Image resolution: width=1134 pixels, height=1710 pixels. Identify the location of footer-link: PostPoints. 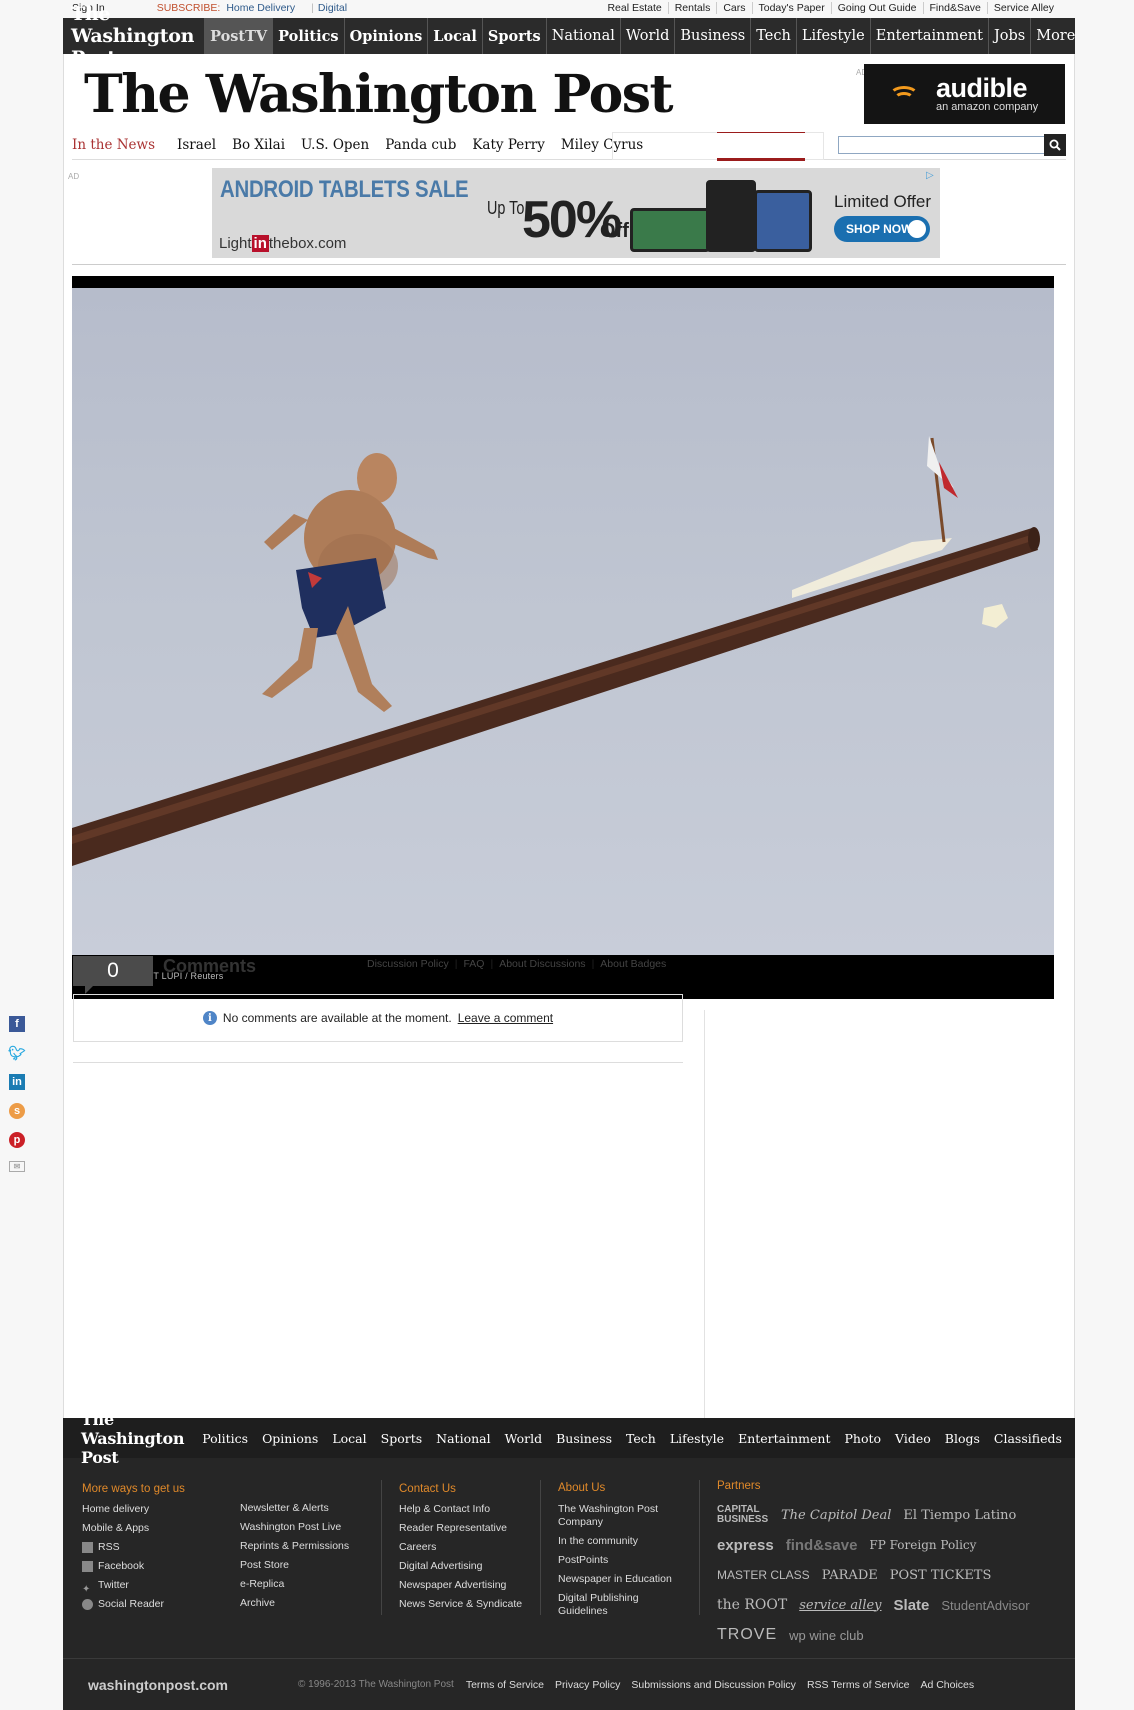
(617, 1560).